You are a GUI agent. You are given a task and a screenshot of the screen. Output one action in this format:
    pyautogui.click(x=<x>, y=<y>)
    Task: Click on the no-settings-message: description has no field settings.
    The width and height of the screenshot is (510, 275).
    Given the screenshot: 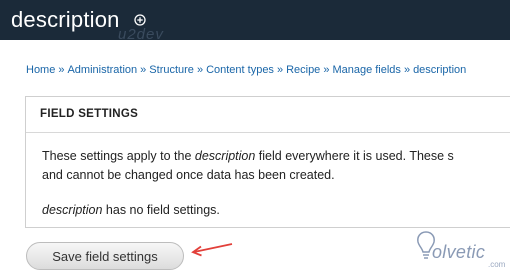 What is the action you would take?
    pyautogui.click(x=131, y=210)
    